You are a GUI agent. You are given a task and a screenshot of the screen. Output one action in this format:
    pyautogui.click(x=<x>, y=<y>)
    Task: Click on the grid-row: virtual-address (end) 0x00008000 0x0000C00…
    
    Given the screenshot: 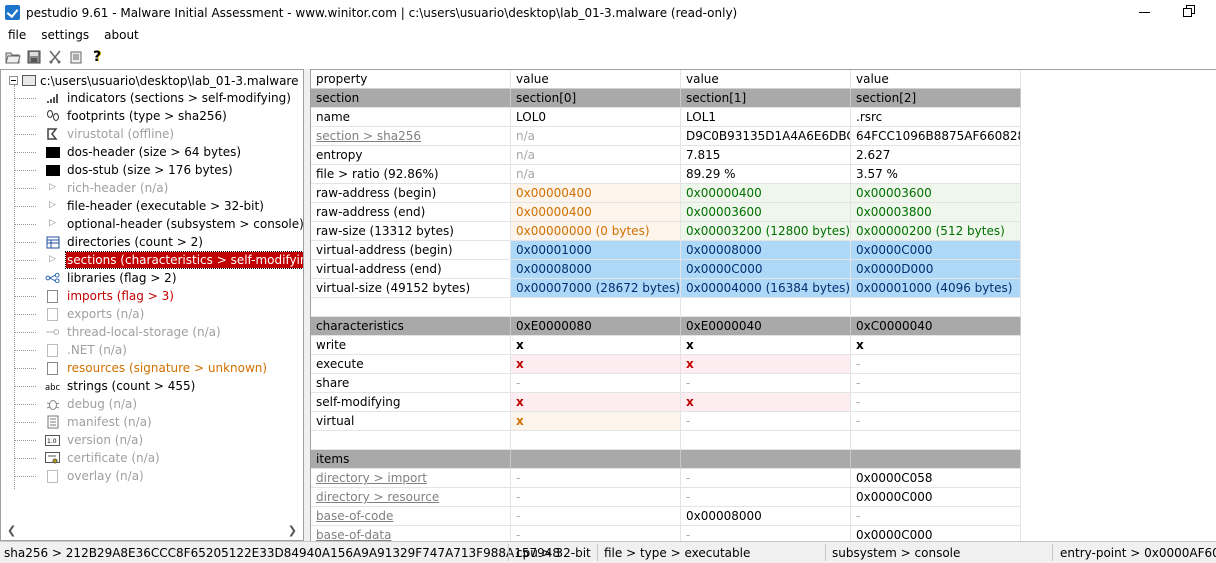 What is the action you would take?
    pyautogui.click(x=666, y=269)
    